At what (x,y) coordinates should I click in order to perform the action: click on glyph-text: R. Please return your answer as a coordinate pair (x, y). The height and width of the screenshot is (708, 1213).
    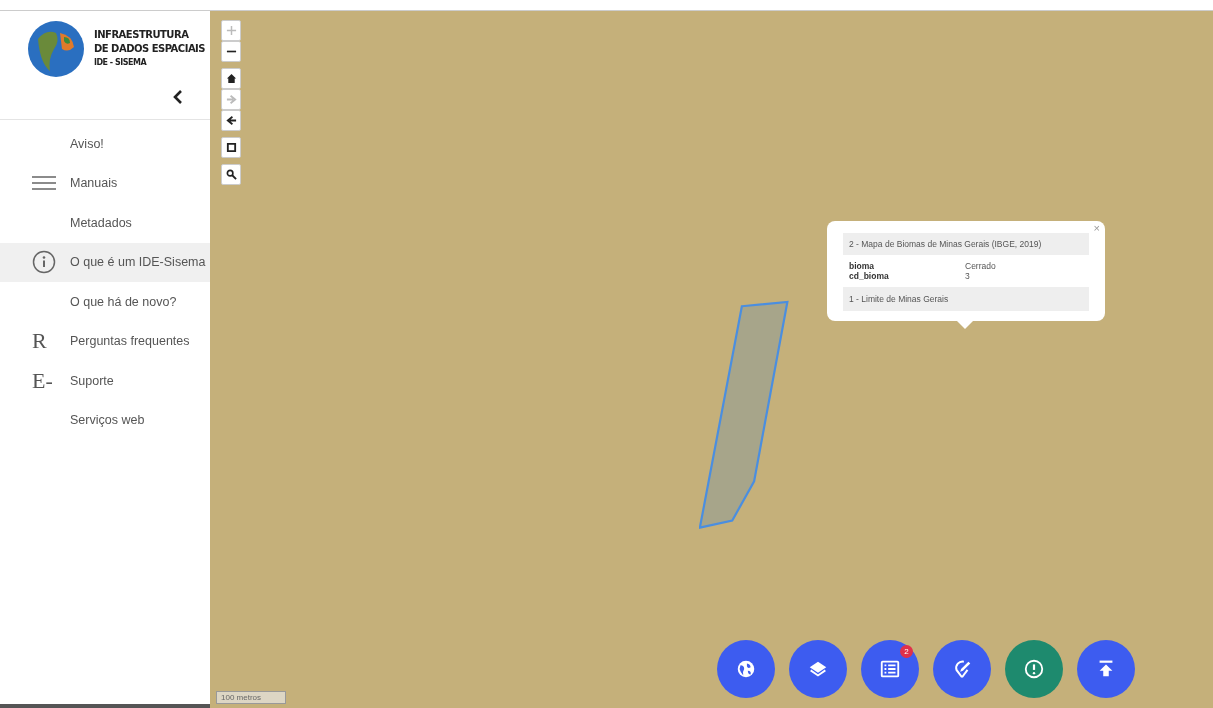
    Looking at the image, I should click on (39, 341).